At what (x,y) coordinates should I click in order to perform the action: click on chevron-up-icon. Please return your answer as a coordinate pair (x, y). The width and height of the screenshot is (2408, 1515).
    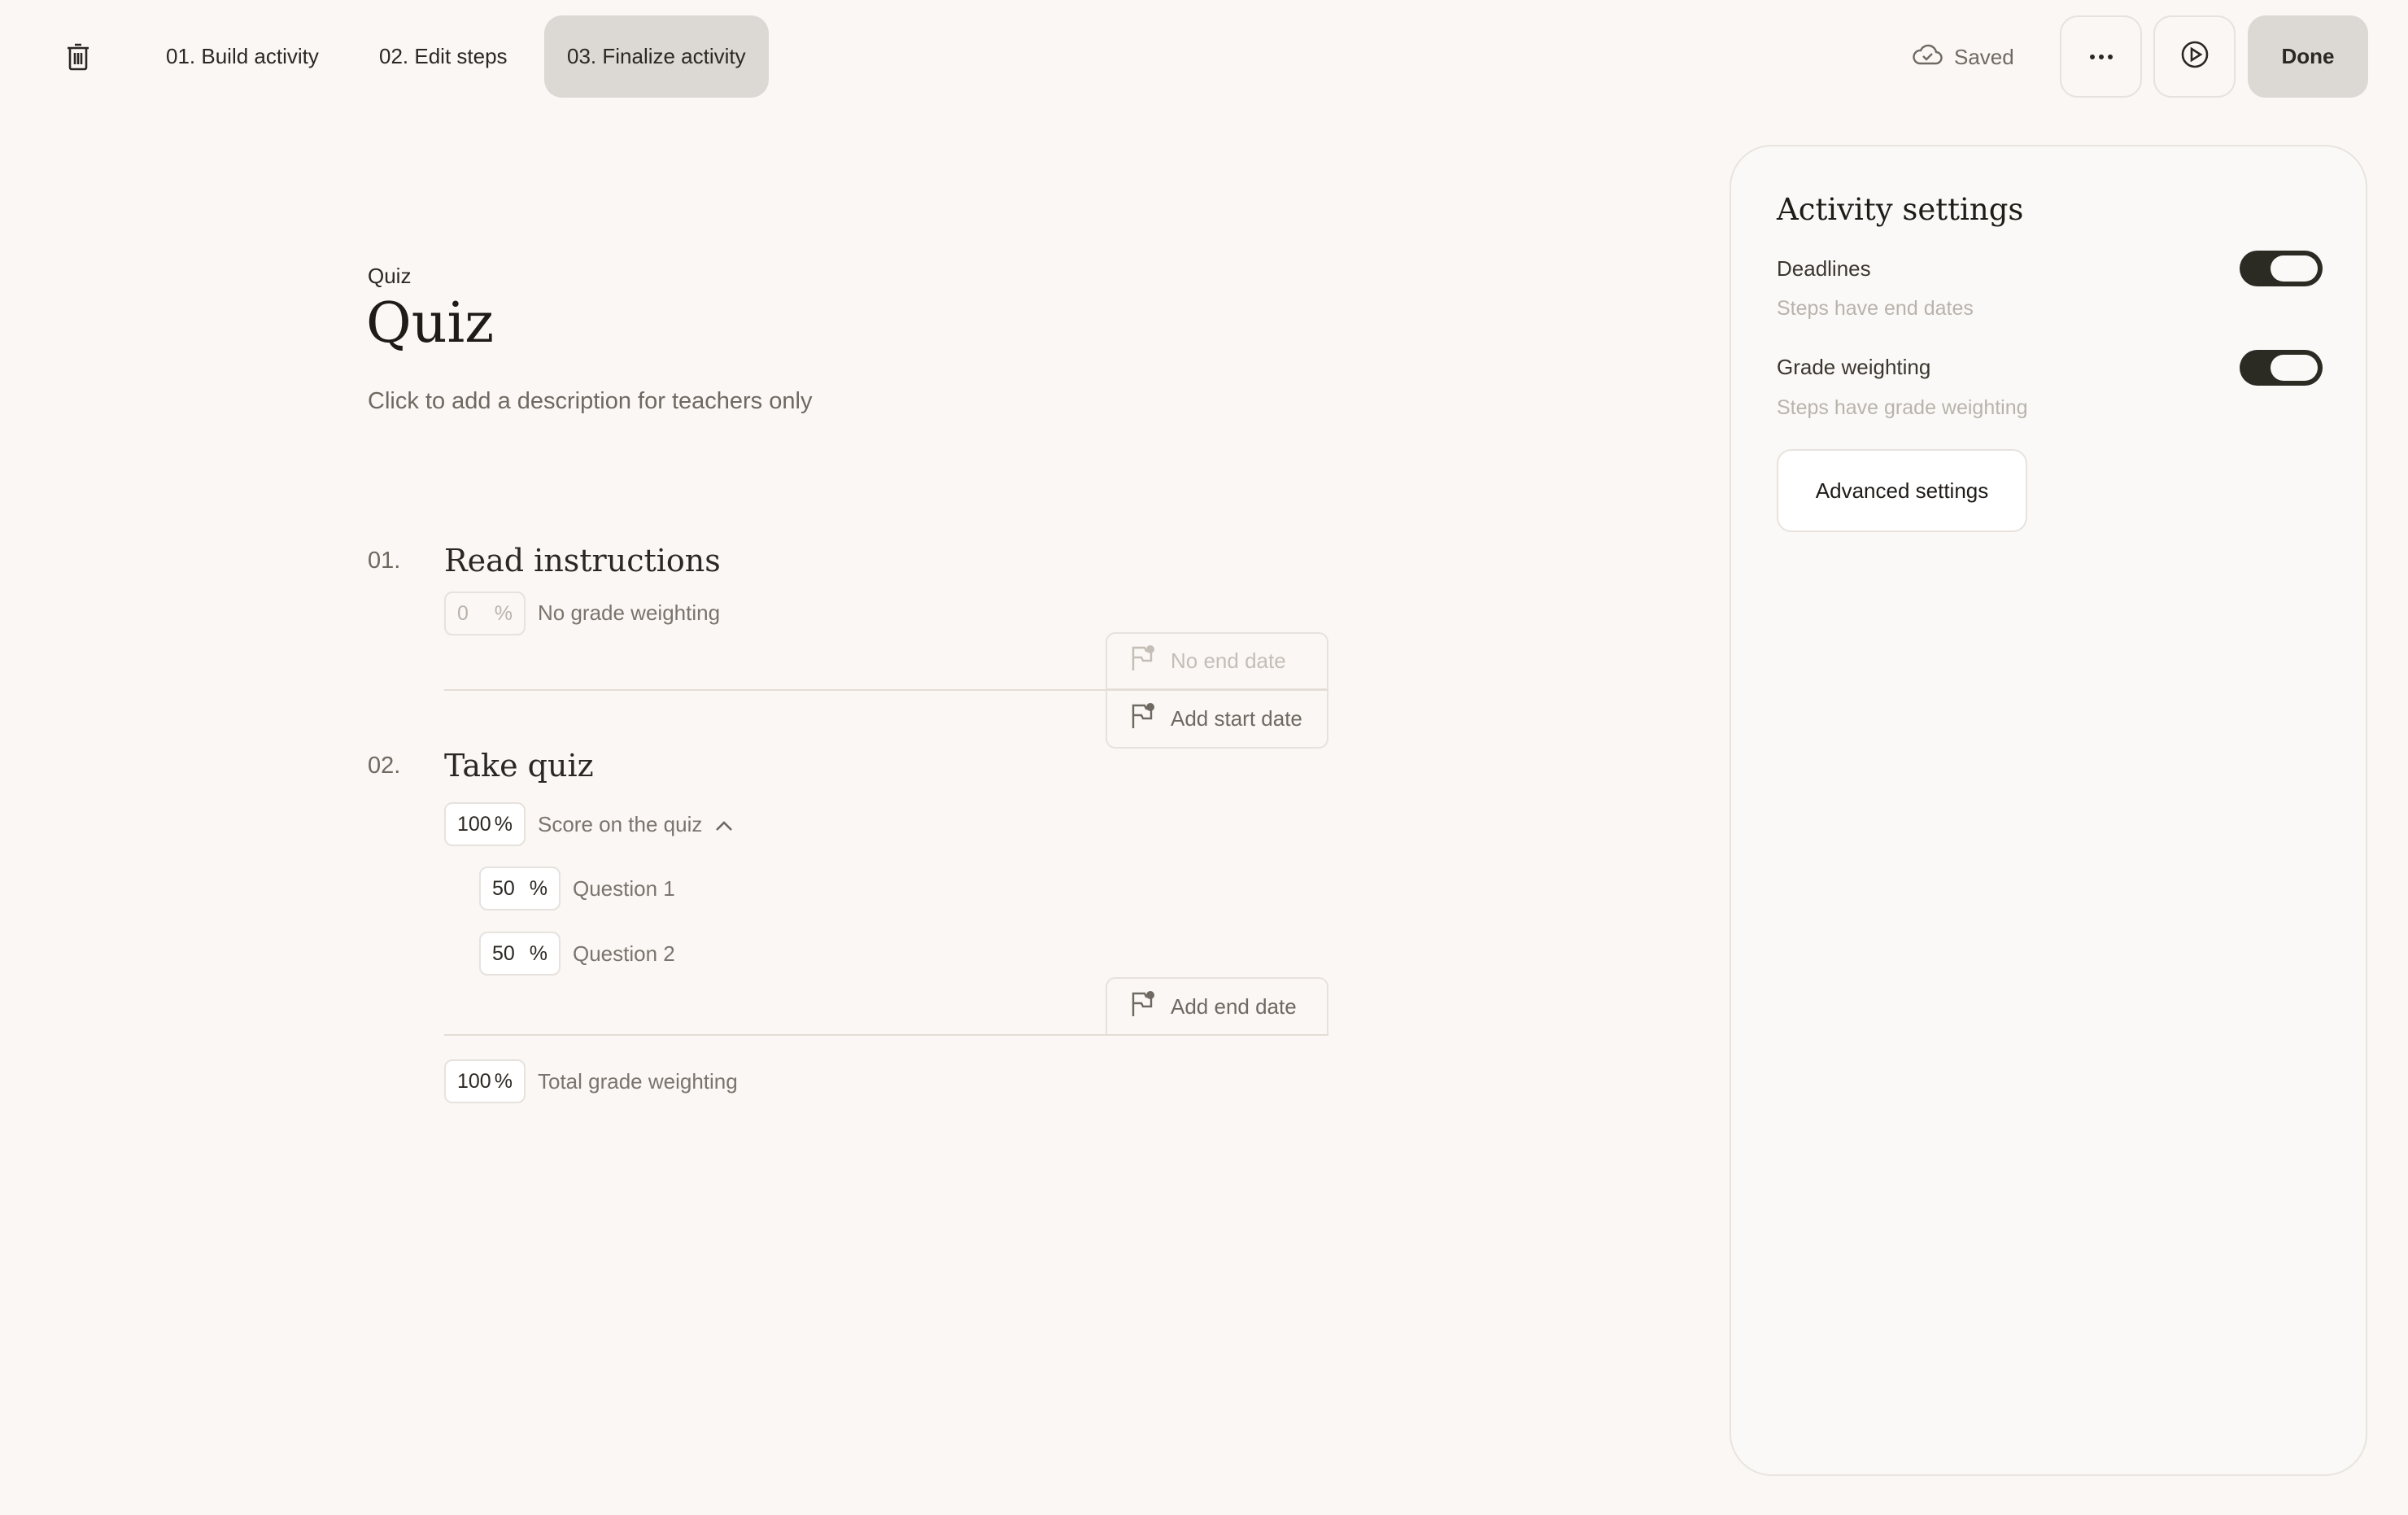
    Looking at the image, I should click on (724, 824).